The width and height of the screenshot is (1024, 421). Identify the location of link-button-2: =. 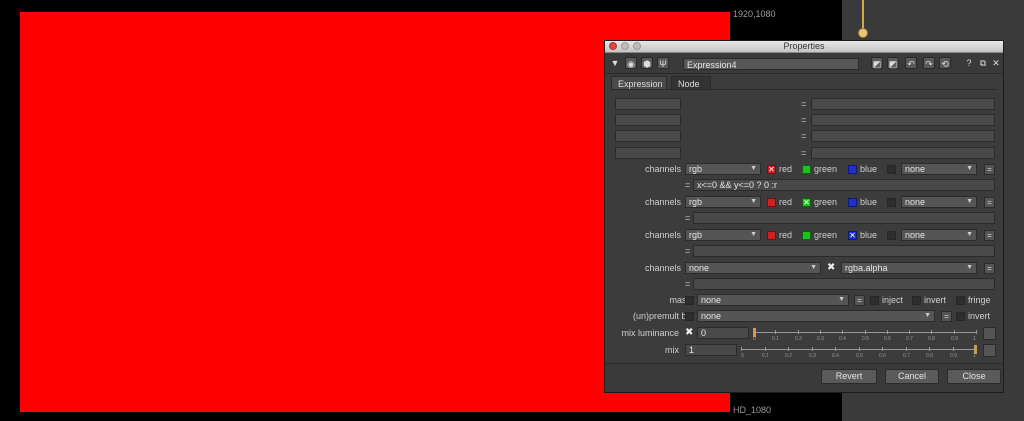
(989, 202).